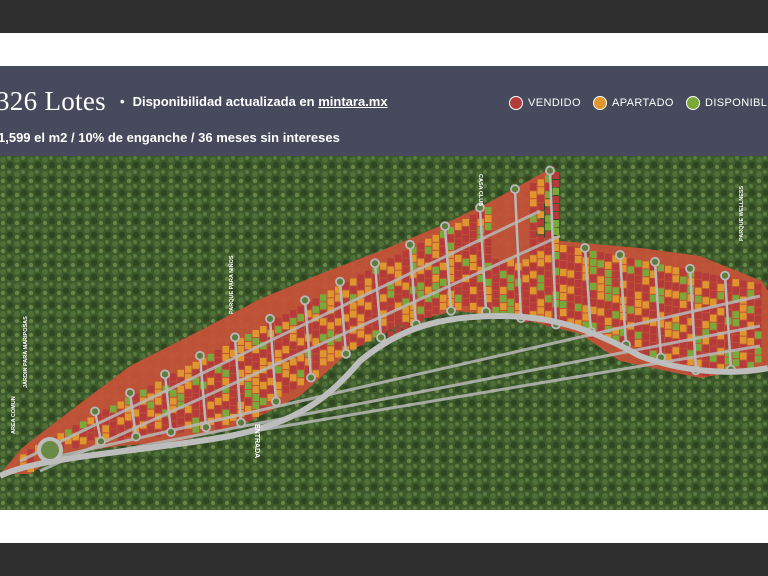 This screenshot has width=768, height=576. I want to click on poi-casa-club: CASA CLUB, so click(480, 190).